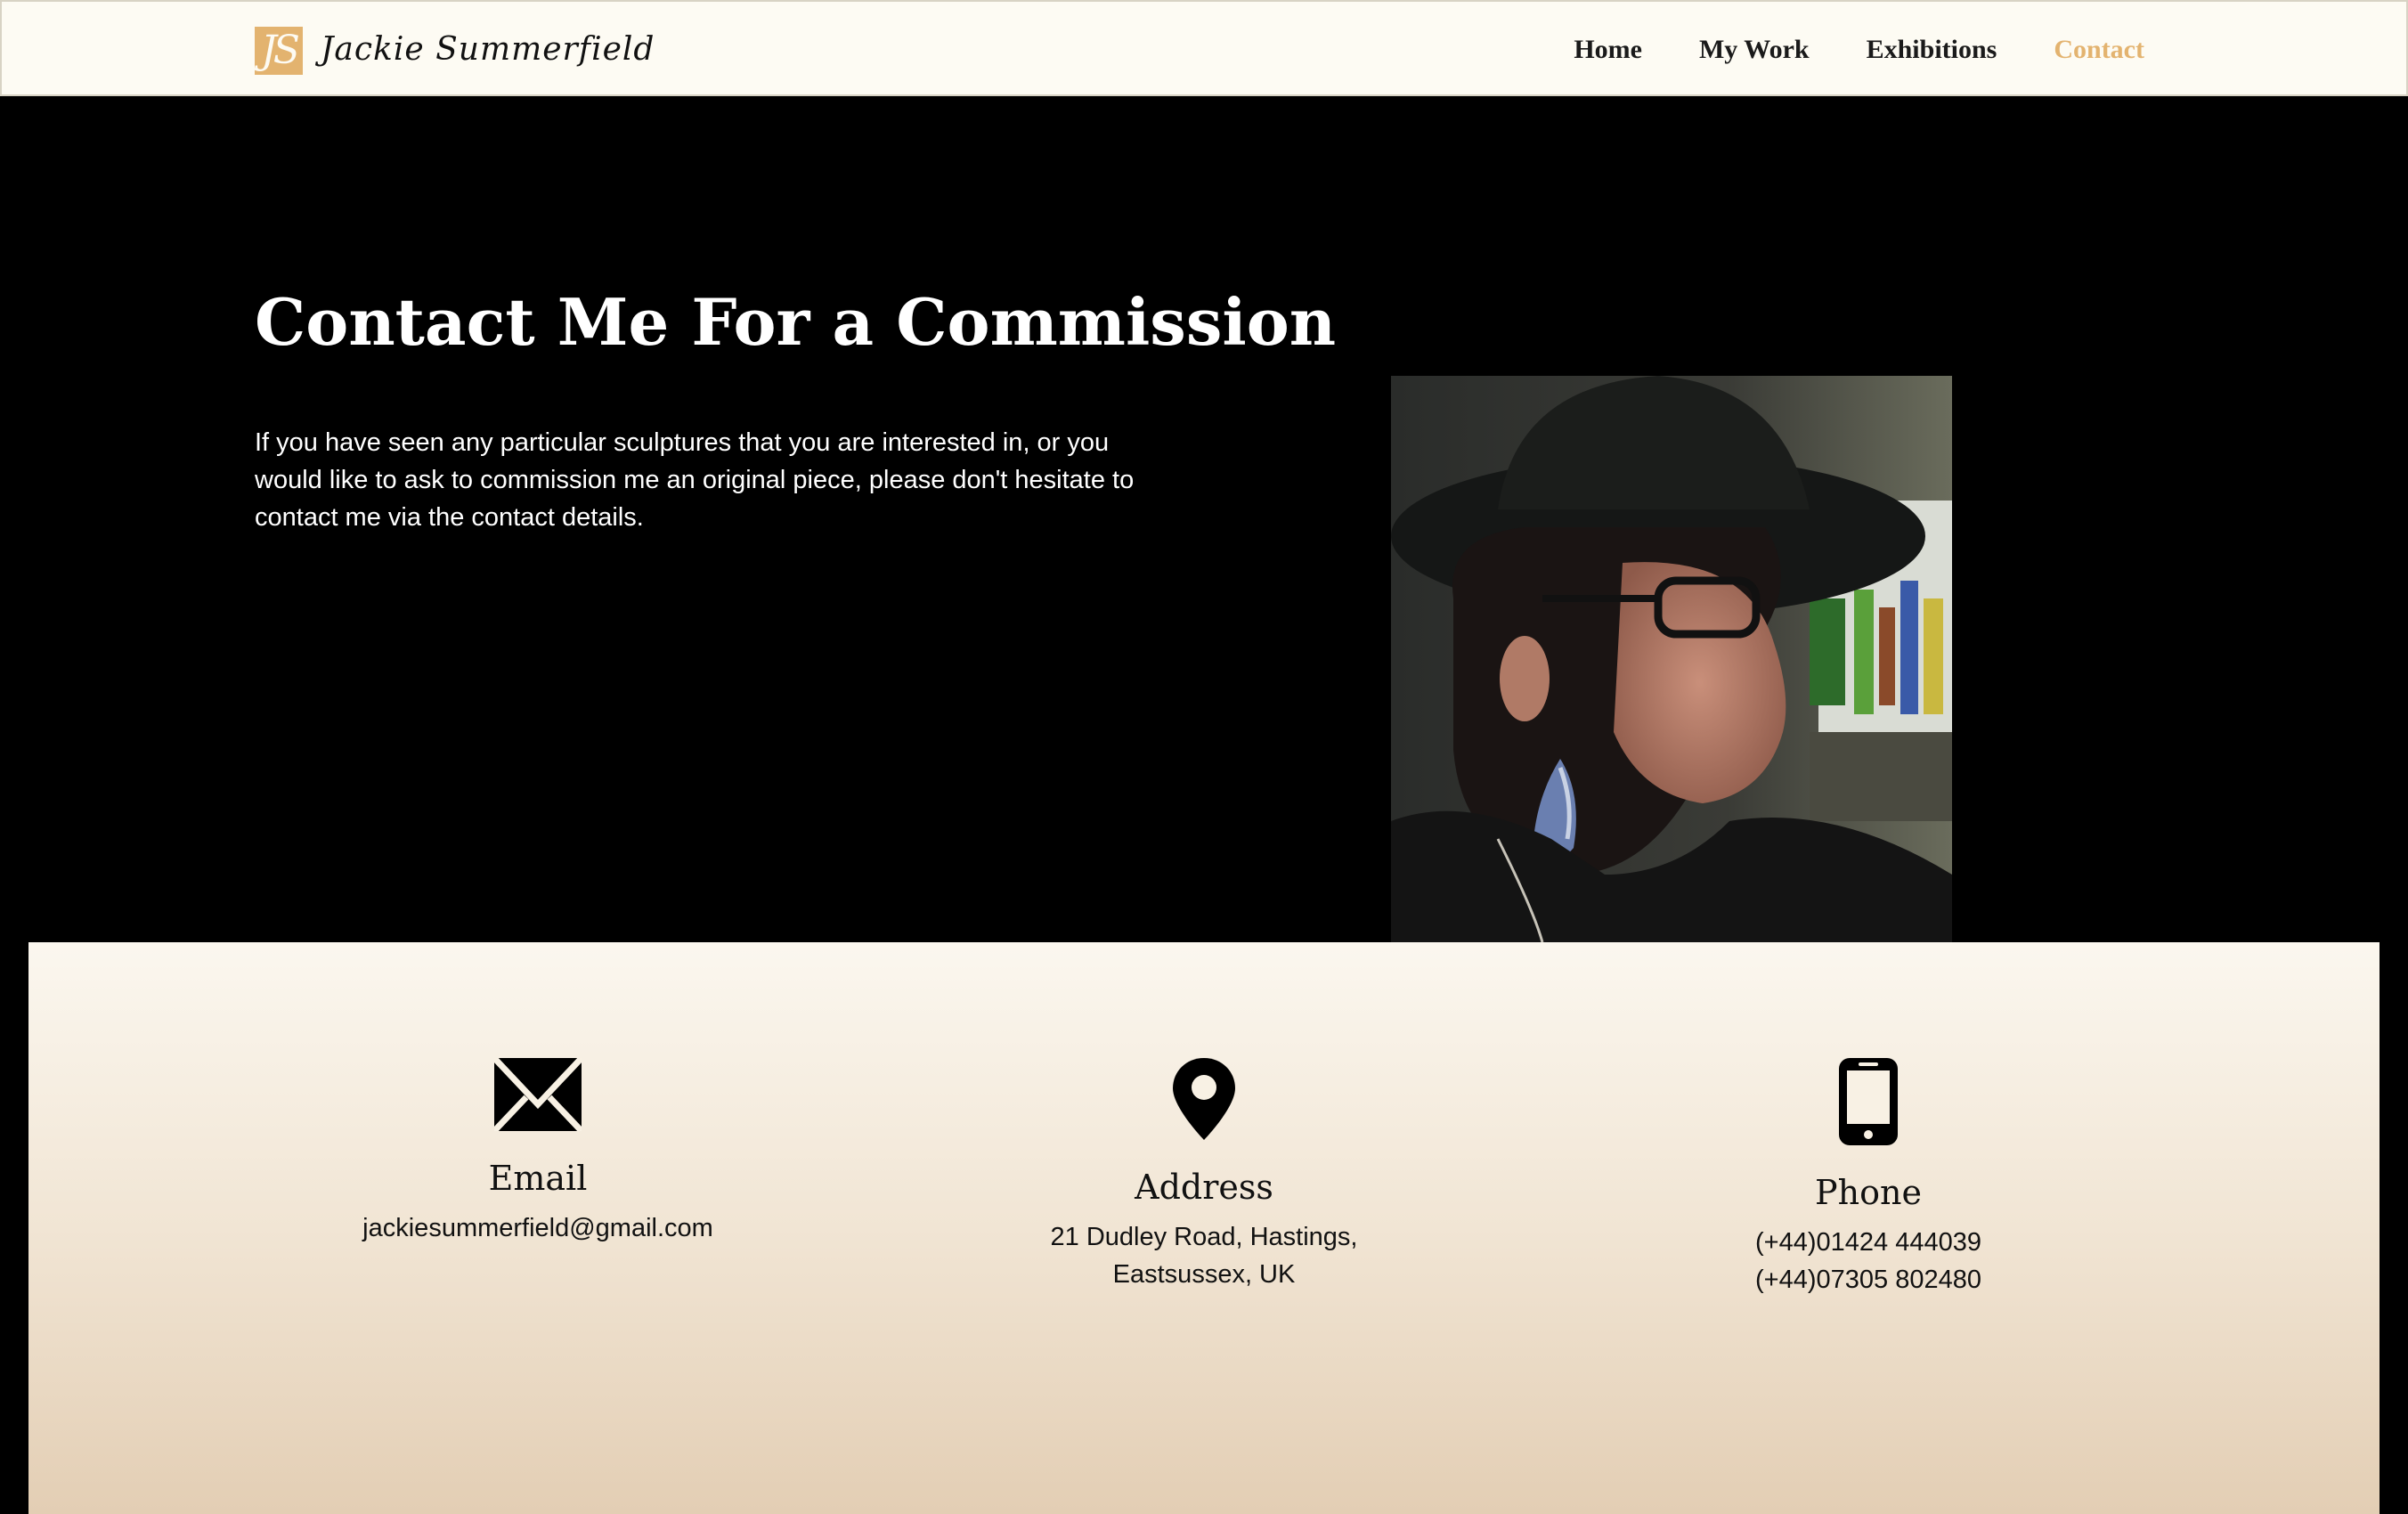 The height and width of the screenshot is (1514, 2408). Describe the element at coordinates (488, 50) in the screenshot. I see `logo-text: Jackie Summerfield` at that location.